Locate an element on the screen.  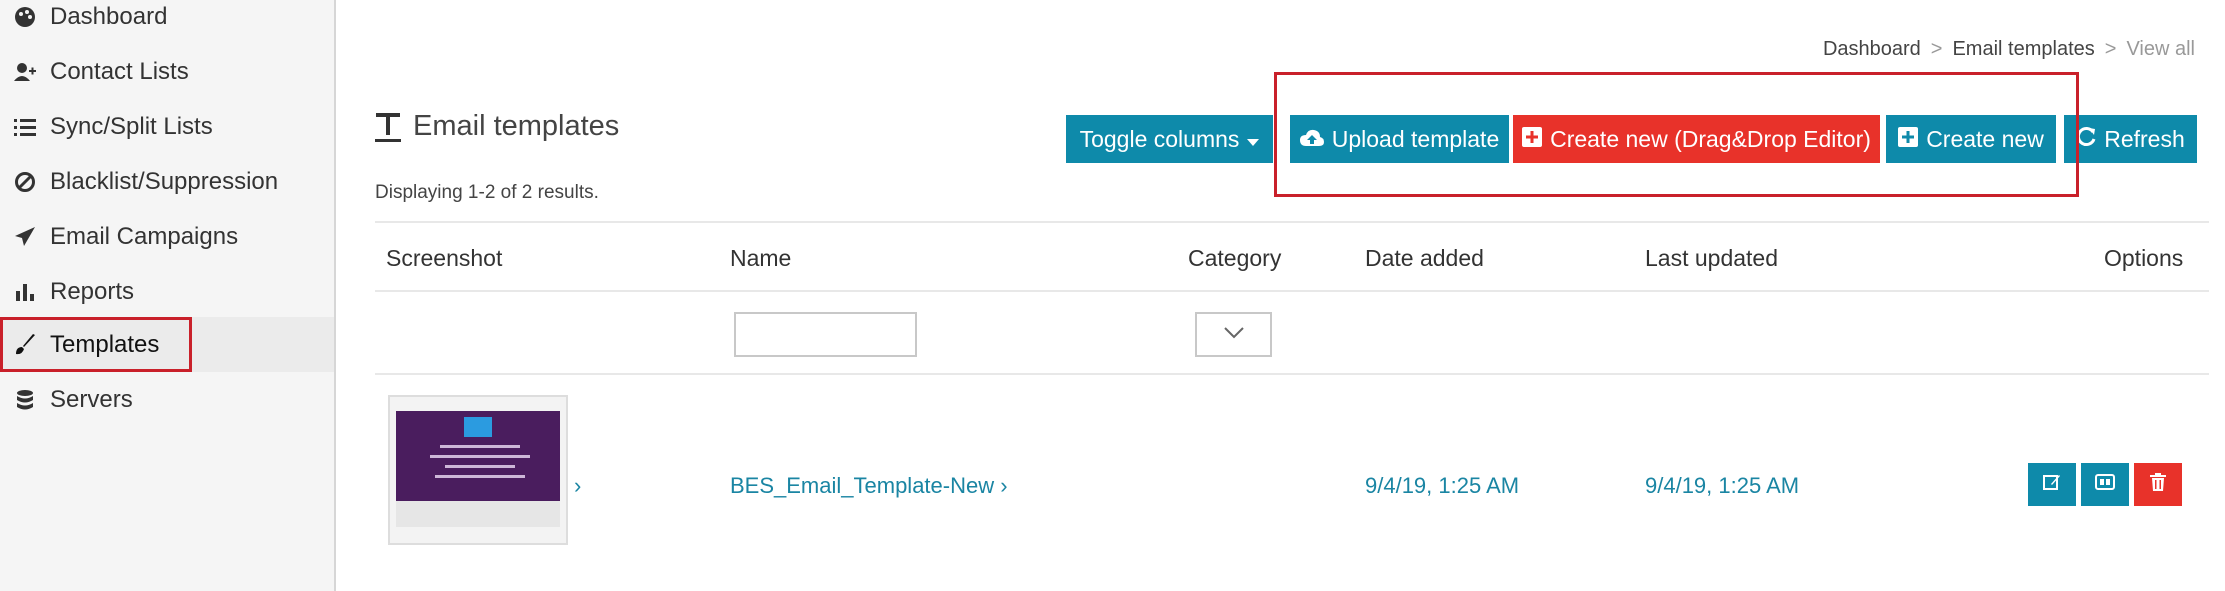
palette-icon is located at coordinates (25, 17).